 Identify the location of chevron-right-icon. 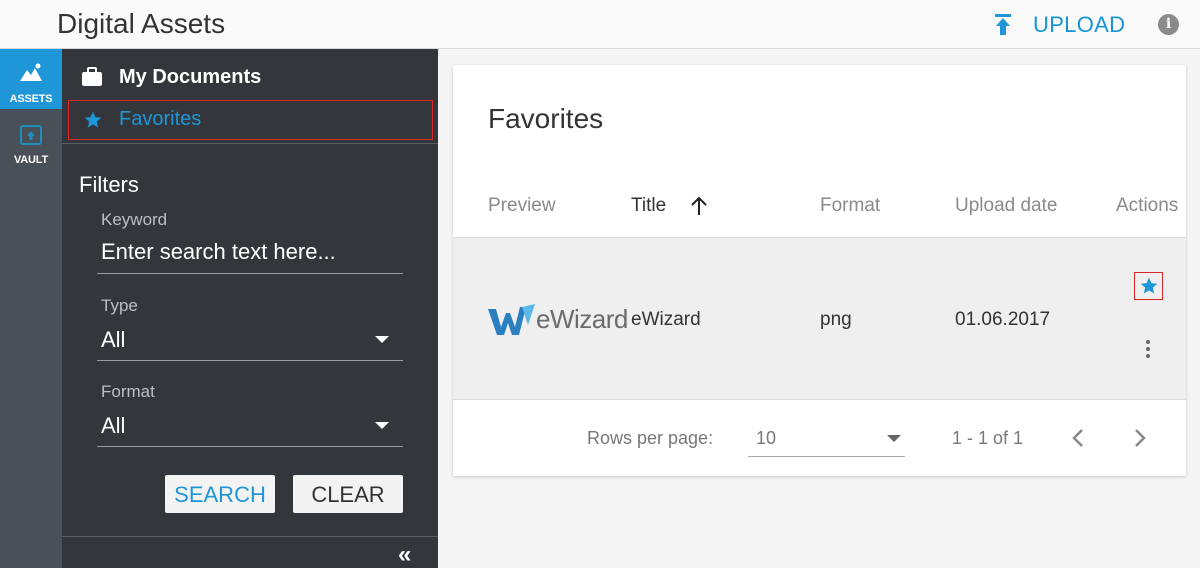
(1140, 438).